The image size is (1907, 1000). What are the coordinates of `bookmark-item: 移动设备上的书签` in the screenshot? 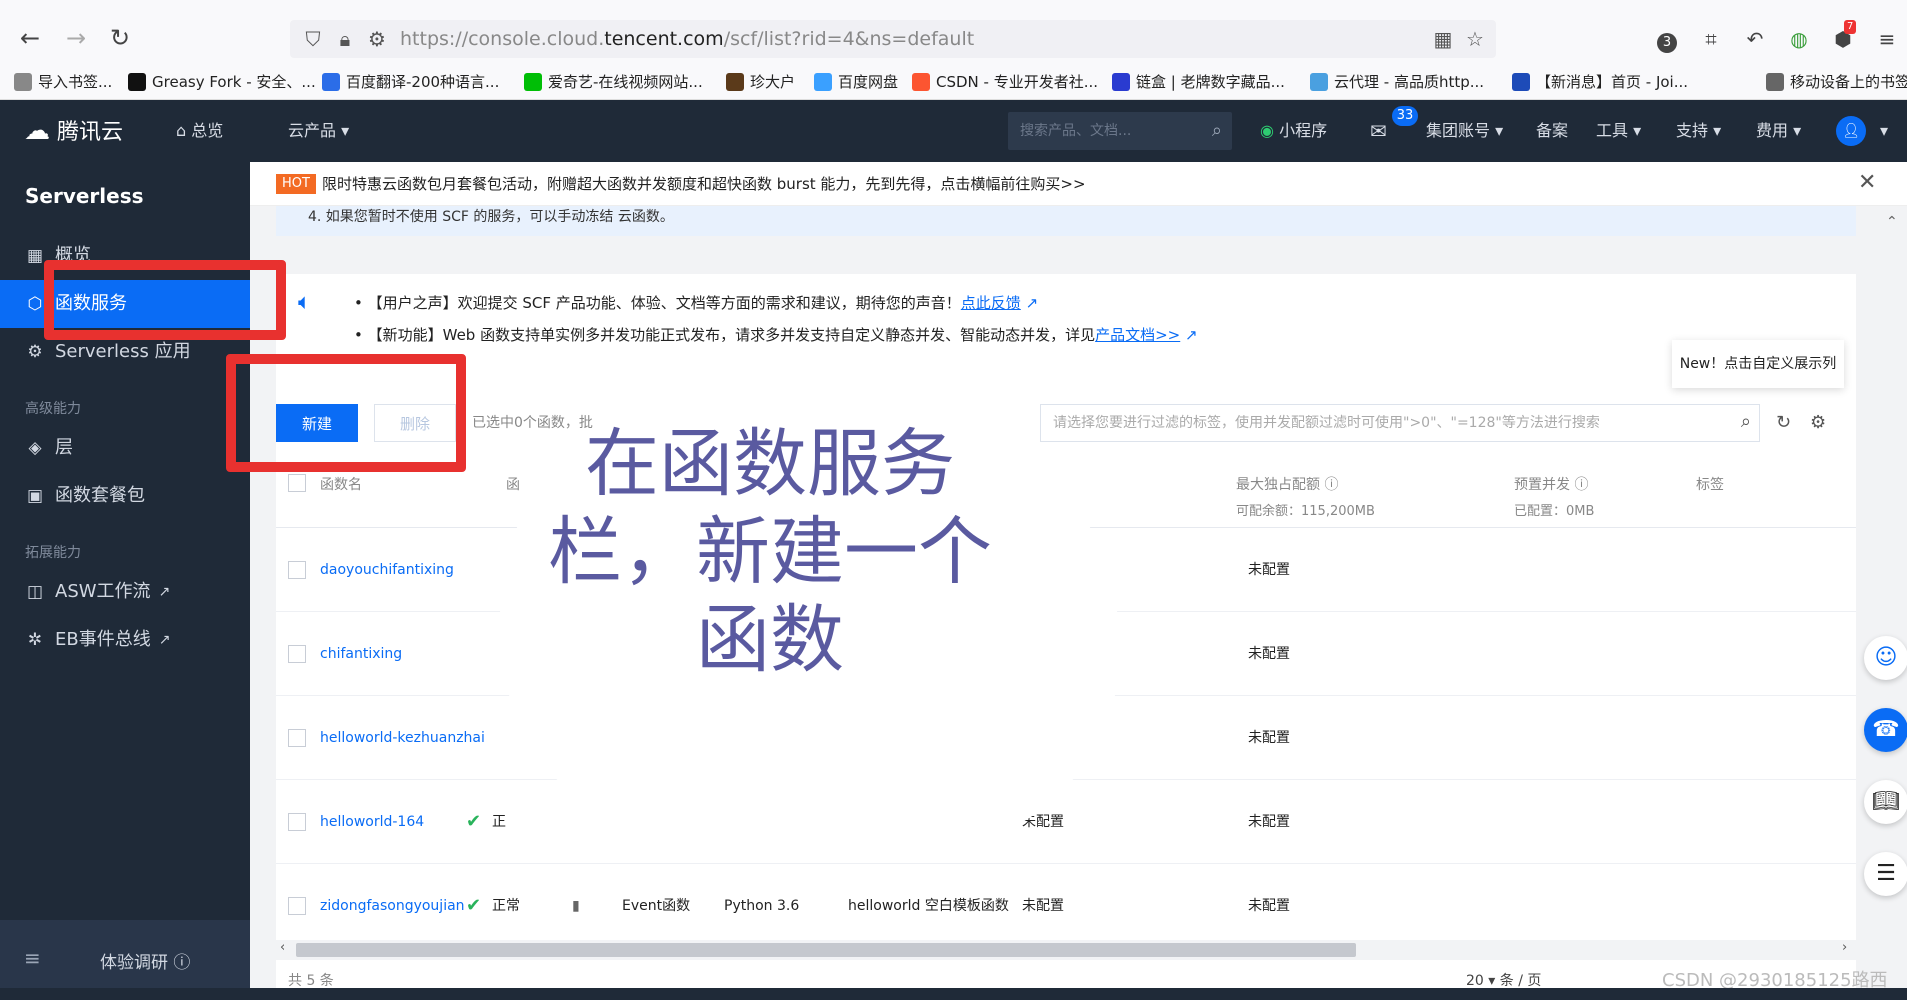 It's located at (1836, 82).